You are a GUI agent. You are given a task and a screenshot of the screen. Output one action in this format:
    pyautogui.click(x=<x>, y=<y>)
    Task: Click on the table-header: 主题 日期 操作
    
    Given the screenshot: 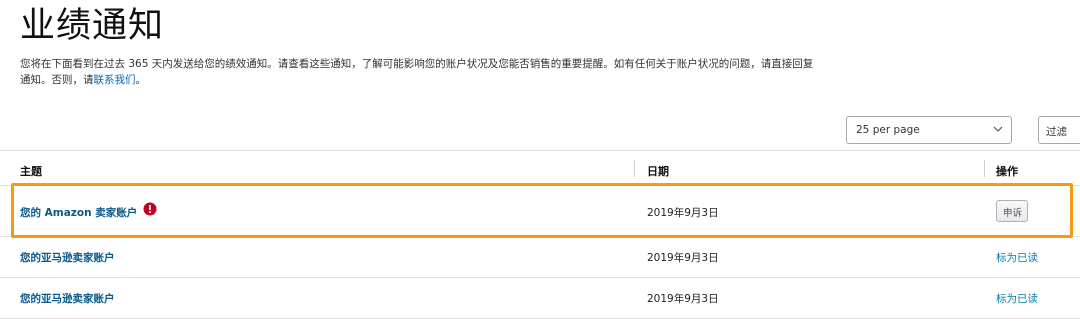 What is the action you would take?
    pyautogui.click(x=540, y=168)
    